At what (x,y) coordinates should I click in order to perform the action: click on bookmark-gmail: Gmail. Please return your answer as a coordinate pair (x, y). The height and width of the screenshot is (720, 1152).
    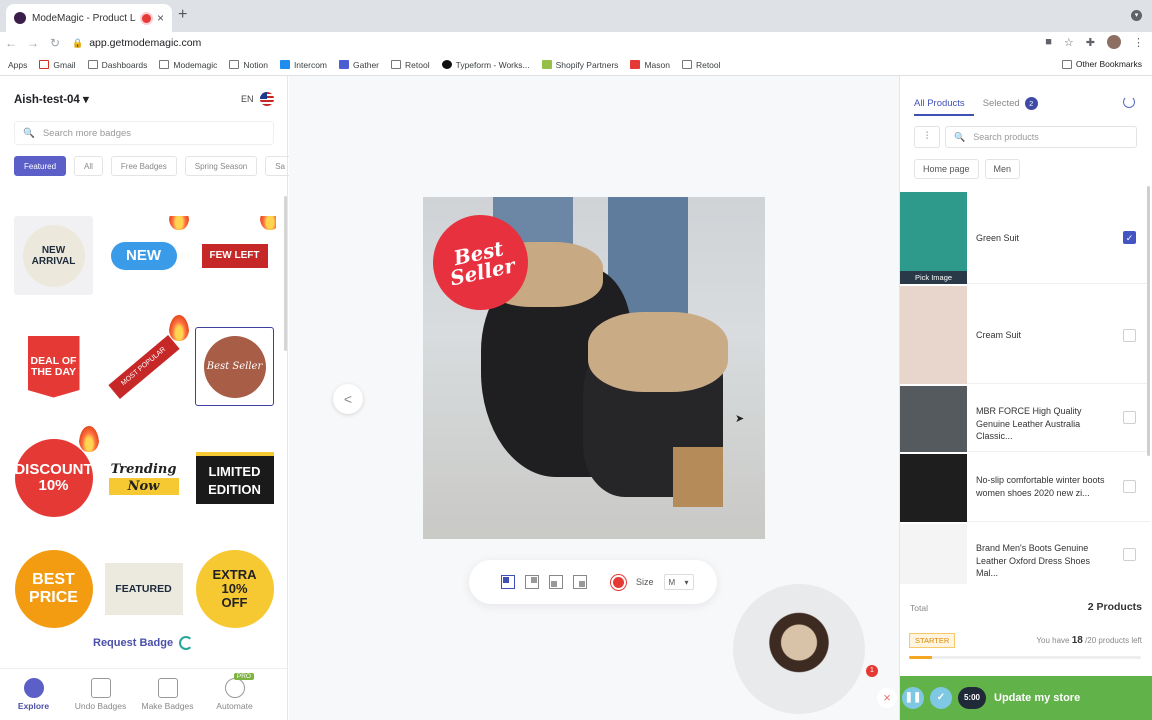
    Looking at the image, I should click on (57, 65).